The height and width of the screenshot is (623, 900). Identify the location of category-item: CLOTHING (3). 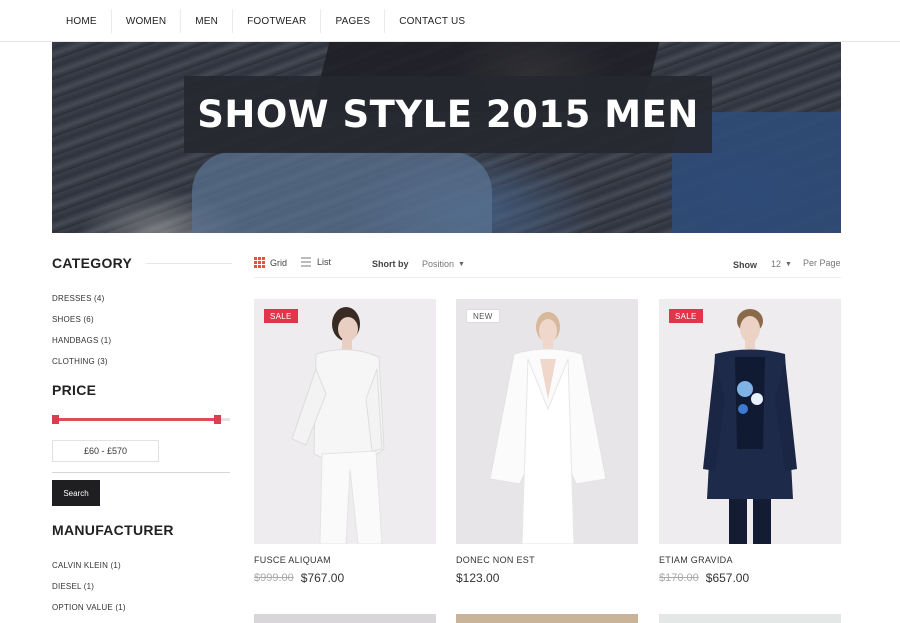
(81, 367).